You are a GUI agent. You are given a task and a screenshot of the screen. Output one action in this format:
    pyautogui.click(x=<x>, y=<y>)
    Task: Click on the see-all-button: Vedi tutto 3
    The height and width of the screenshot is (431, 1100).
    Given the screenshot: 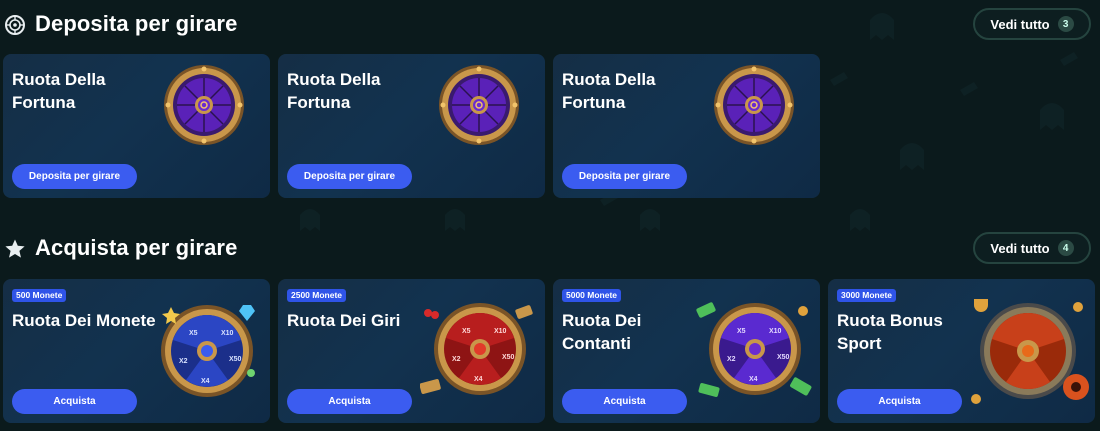 What is the action you would take?
    pyautogui.click(x=1032, y=24)
    